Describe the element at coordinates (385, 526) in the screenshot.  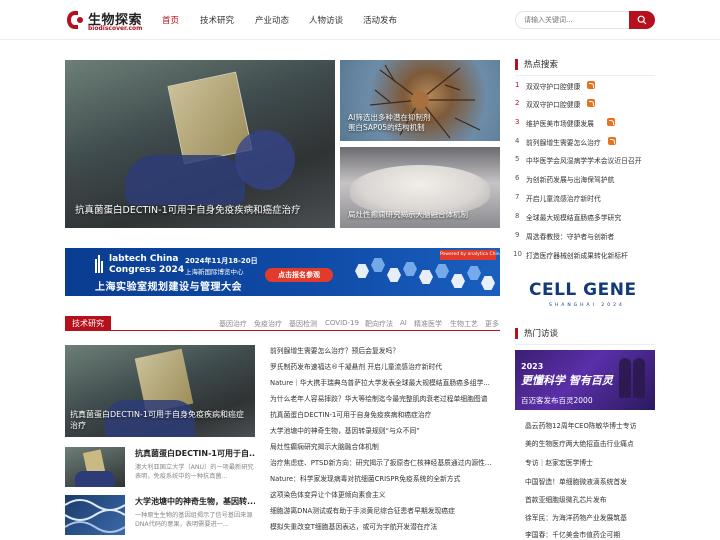
I see `news-item: 模拟失重改变T细胞基因表达，或可为宇航开发潜在疗法` at that location.